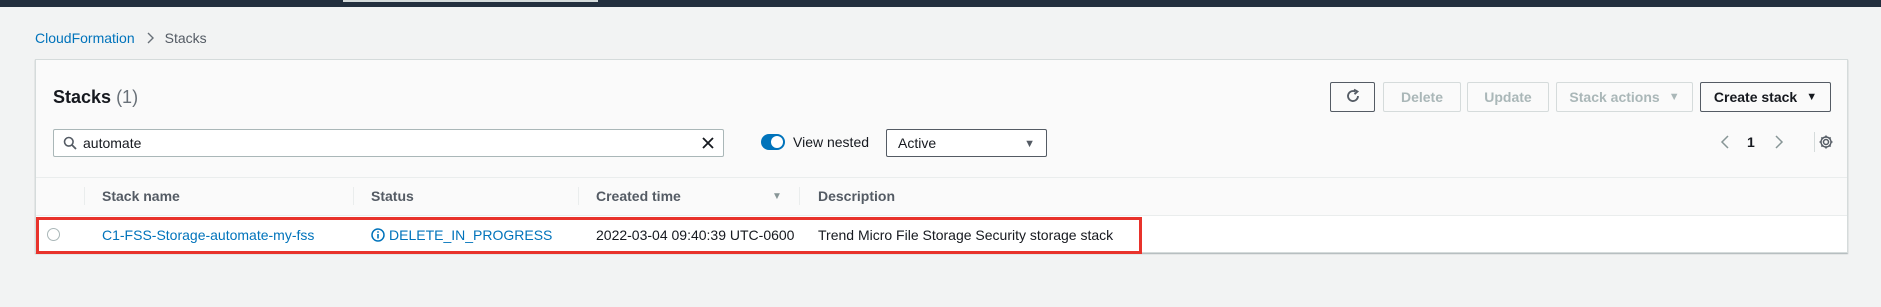 Image resolution: width=1881 pixels, height=307 pixels. Describe the element at coordinates (917, 143) in the screenshot. I see `status-filter-value: Active` at that location.